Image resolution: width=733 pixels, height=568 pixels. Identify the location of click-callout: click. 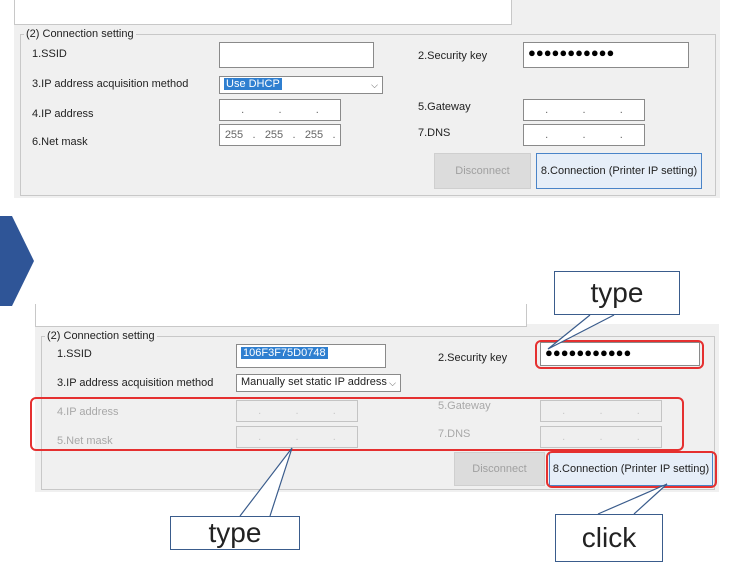
(609, 538).